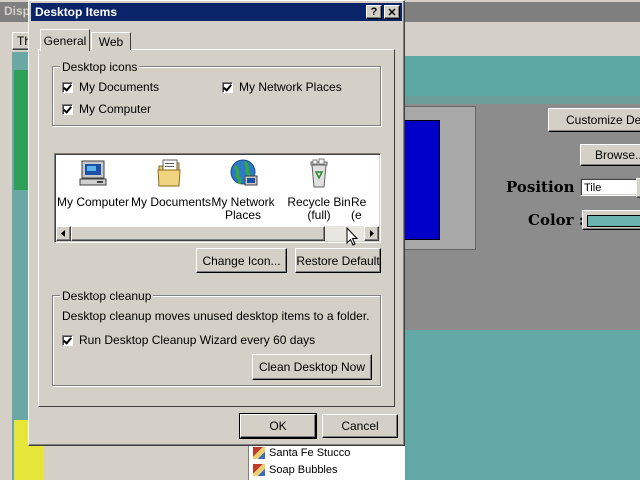  I want to click on horizontal-scrollbar, so click(217, 233).